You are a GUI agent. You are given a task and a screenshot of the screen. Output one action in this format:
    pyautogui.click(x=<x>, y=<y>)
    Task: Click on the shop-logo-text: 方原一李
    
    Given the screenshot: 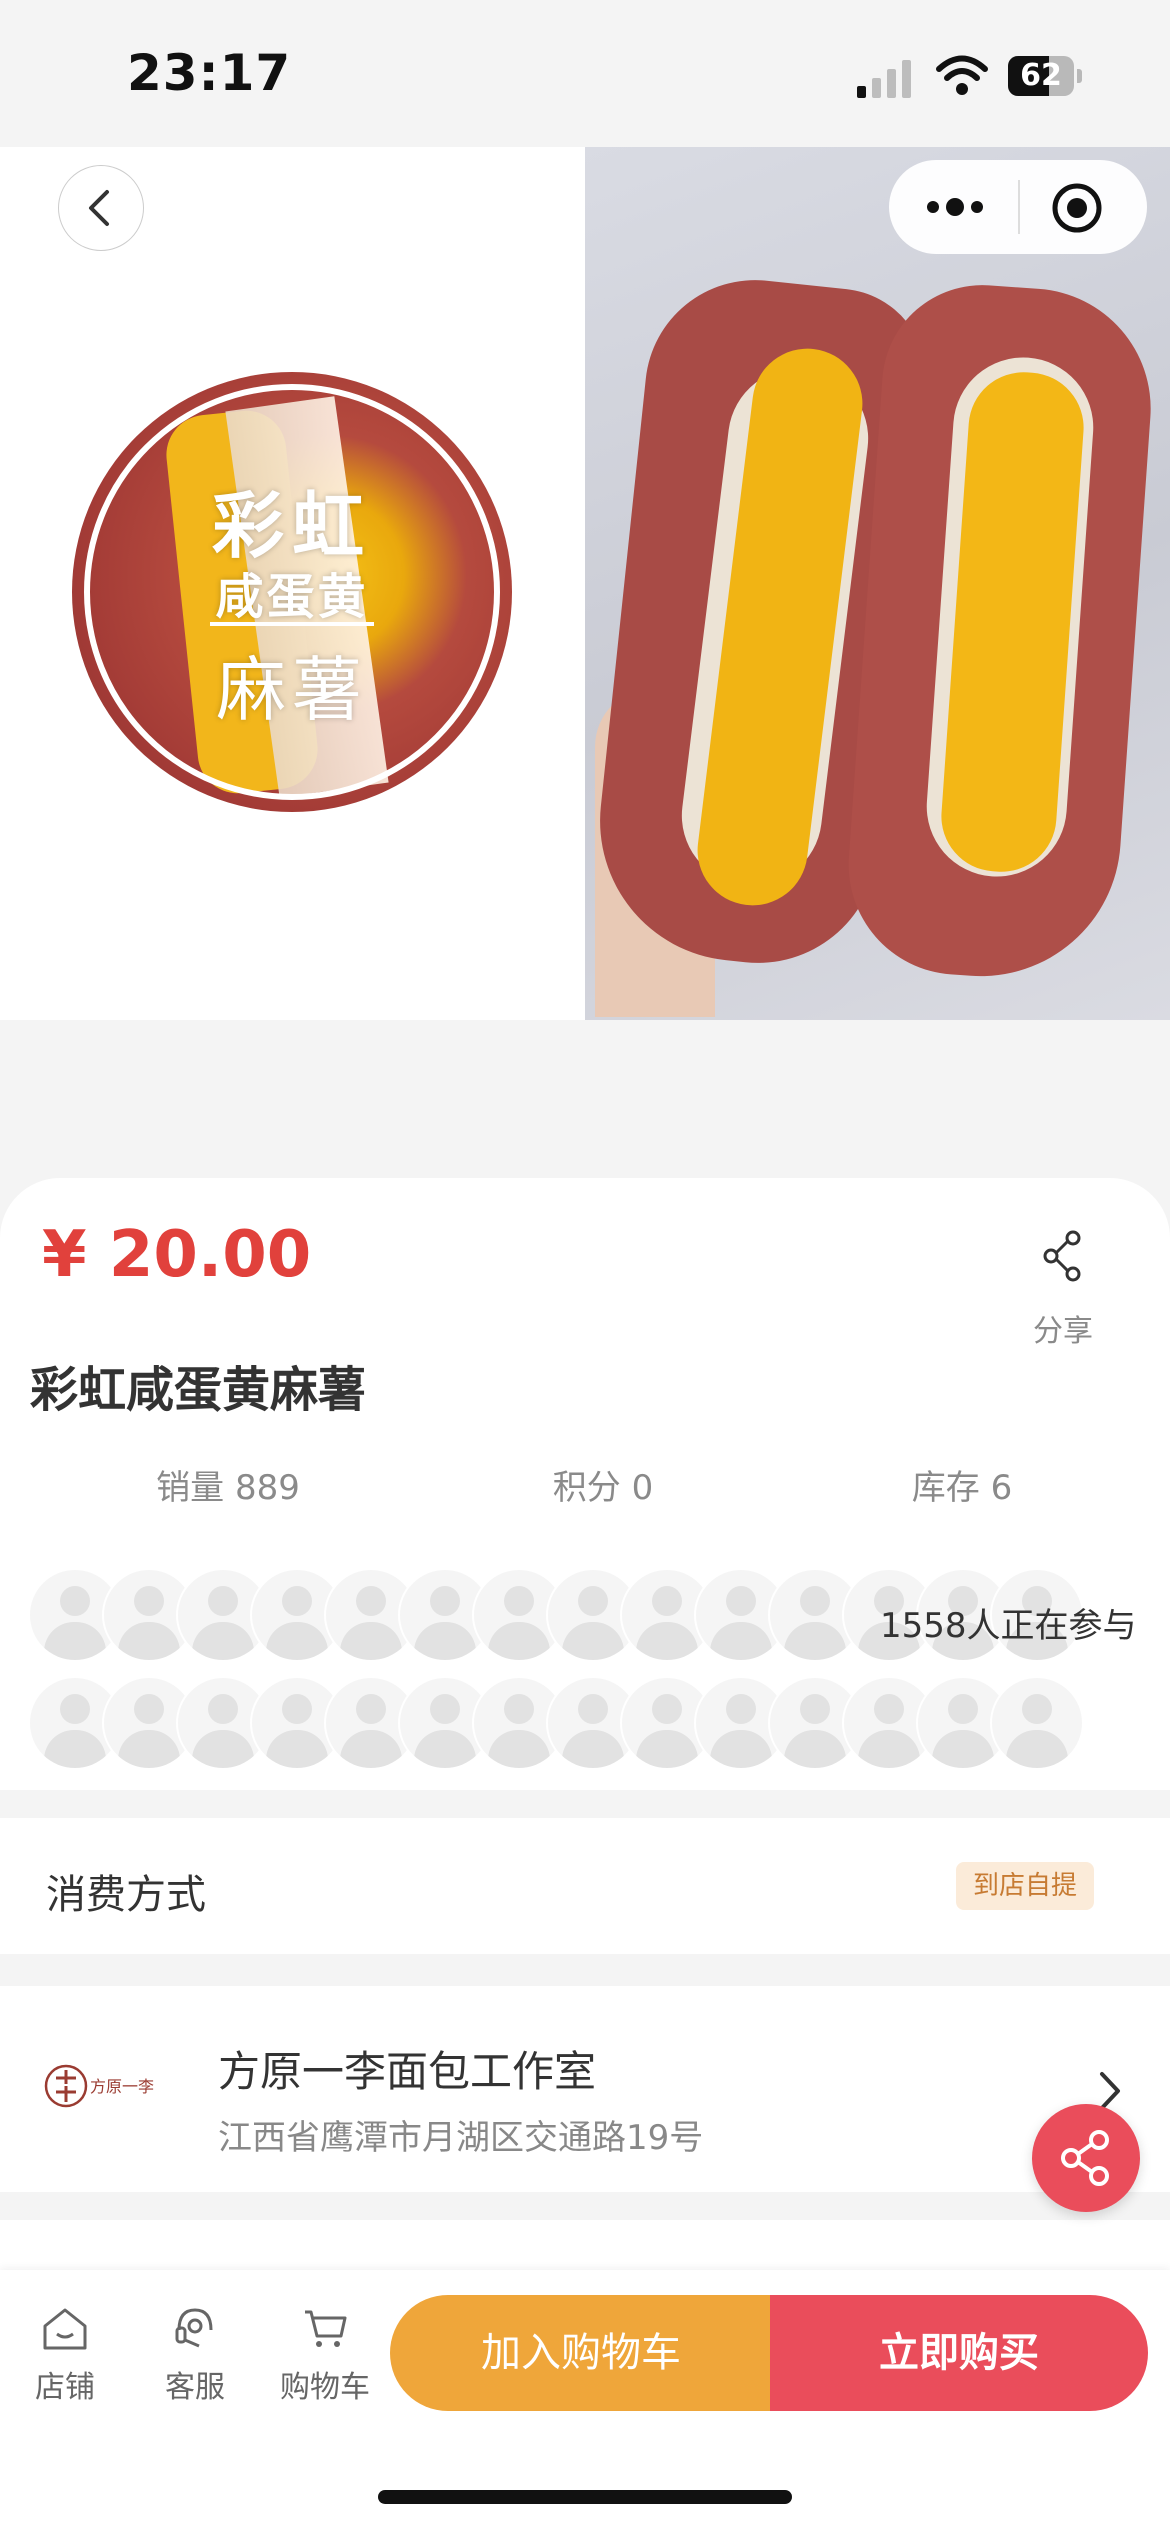 What is the action you would take?
    pyautogui.click(x=122, y=2086)
    